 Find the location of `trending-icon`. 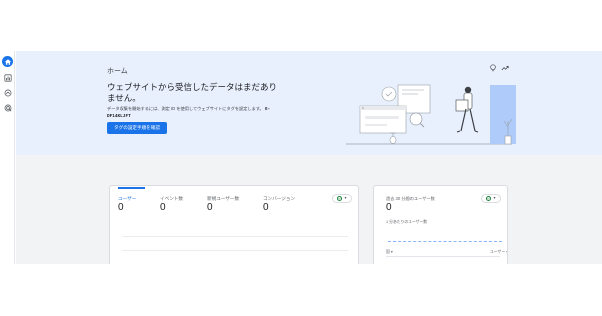

trending-icon is located at coordinates (505, 68).